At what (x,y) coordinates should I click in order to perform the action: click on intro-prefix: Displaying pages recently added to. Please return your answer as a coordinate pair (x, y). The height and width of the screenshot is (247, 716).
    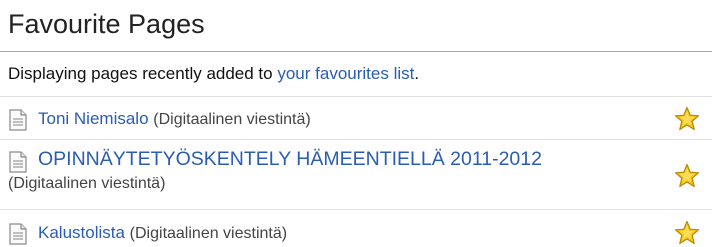
    Looking at the image, I should click on (143, 73).